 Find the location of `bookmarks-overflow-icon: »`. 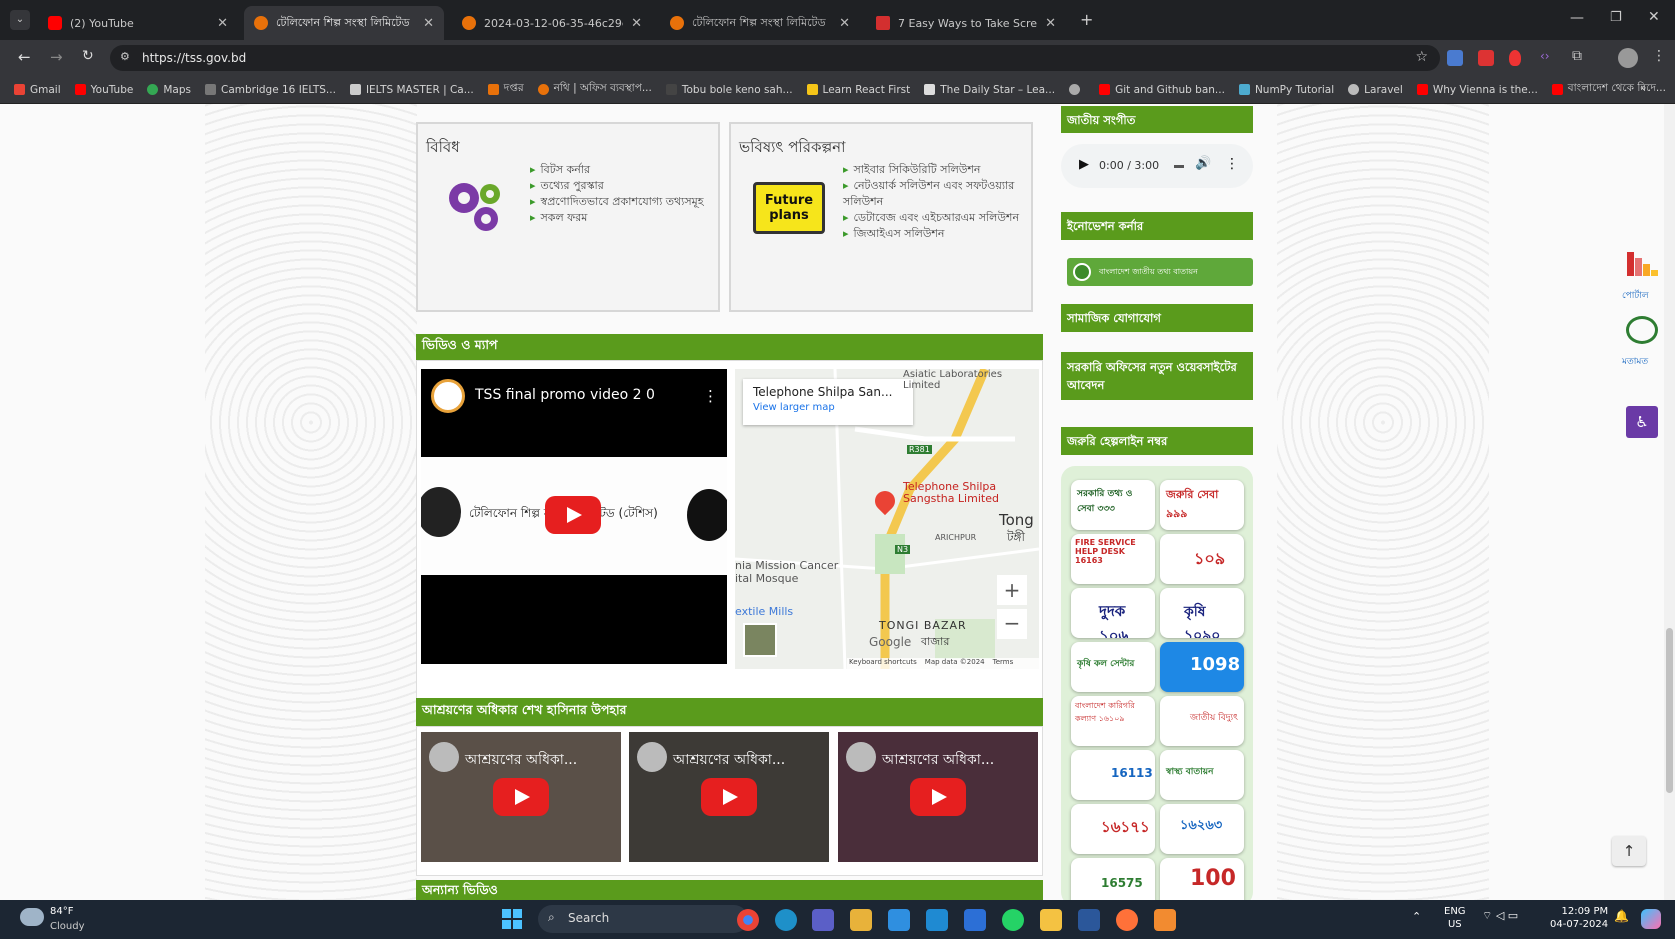

bookmarks-overflow-icon: » is located at coordinates (1643, 88).